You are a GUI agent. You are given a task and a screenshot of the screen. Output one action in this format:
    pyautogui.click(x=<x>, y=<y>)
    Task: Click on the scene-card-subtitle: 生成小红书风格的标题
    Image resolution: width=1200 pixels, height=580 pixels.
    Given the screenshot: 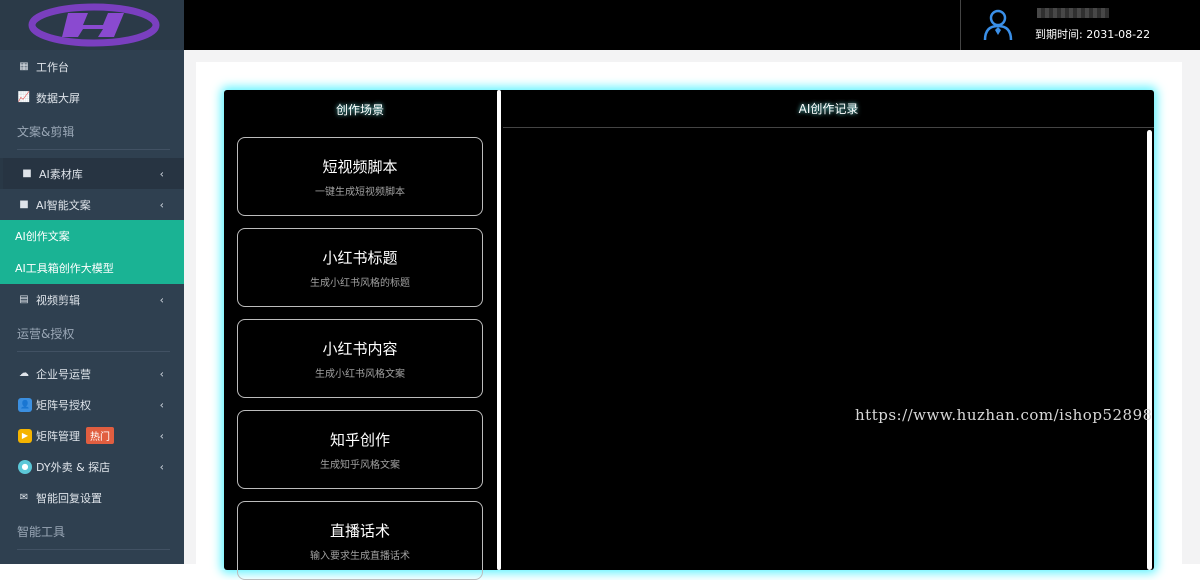 What is the action you would take?
    pyautogui.click(x=360, y=283)
    